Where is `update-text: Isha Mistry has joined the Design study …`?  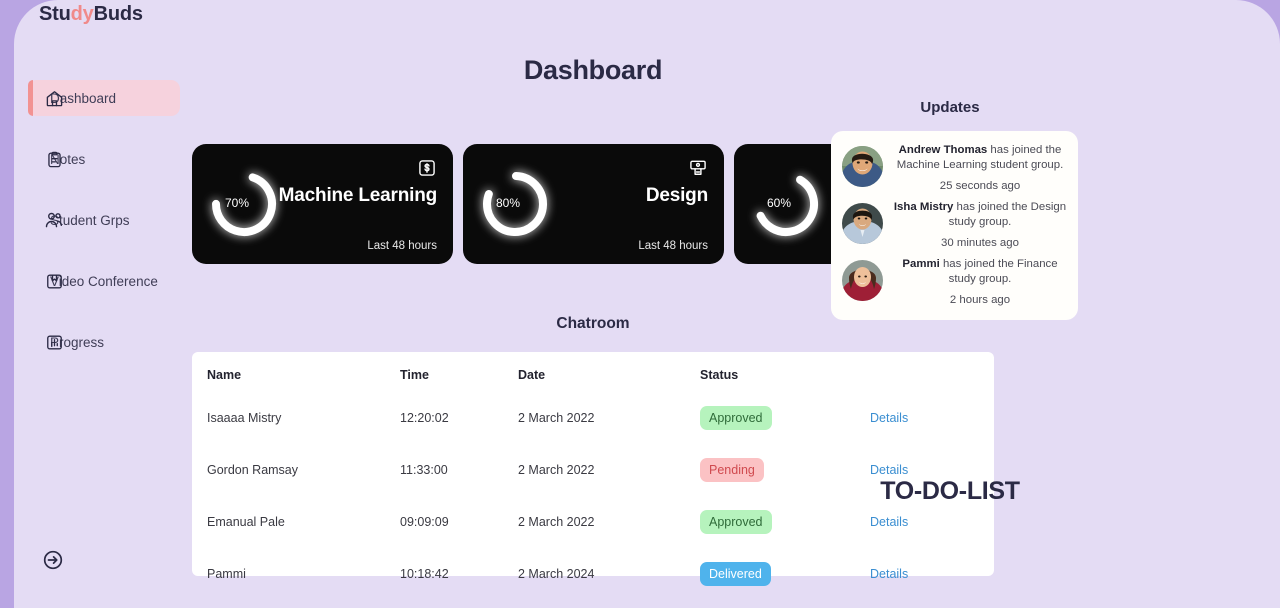
update-text: Isha Mistry has joined the Design study … is located at coordinates (980, 225).